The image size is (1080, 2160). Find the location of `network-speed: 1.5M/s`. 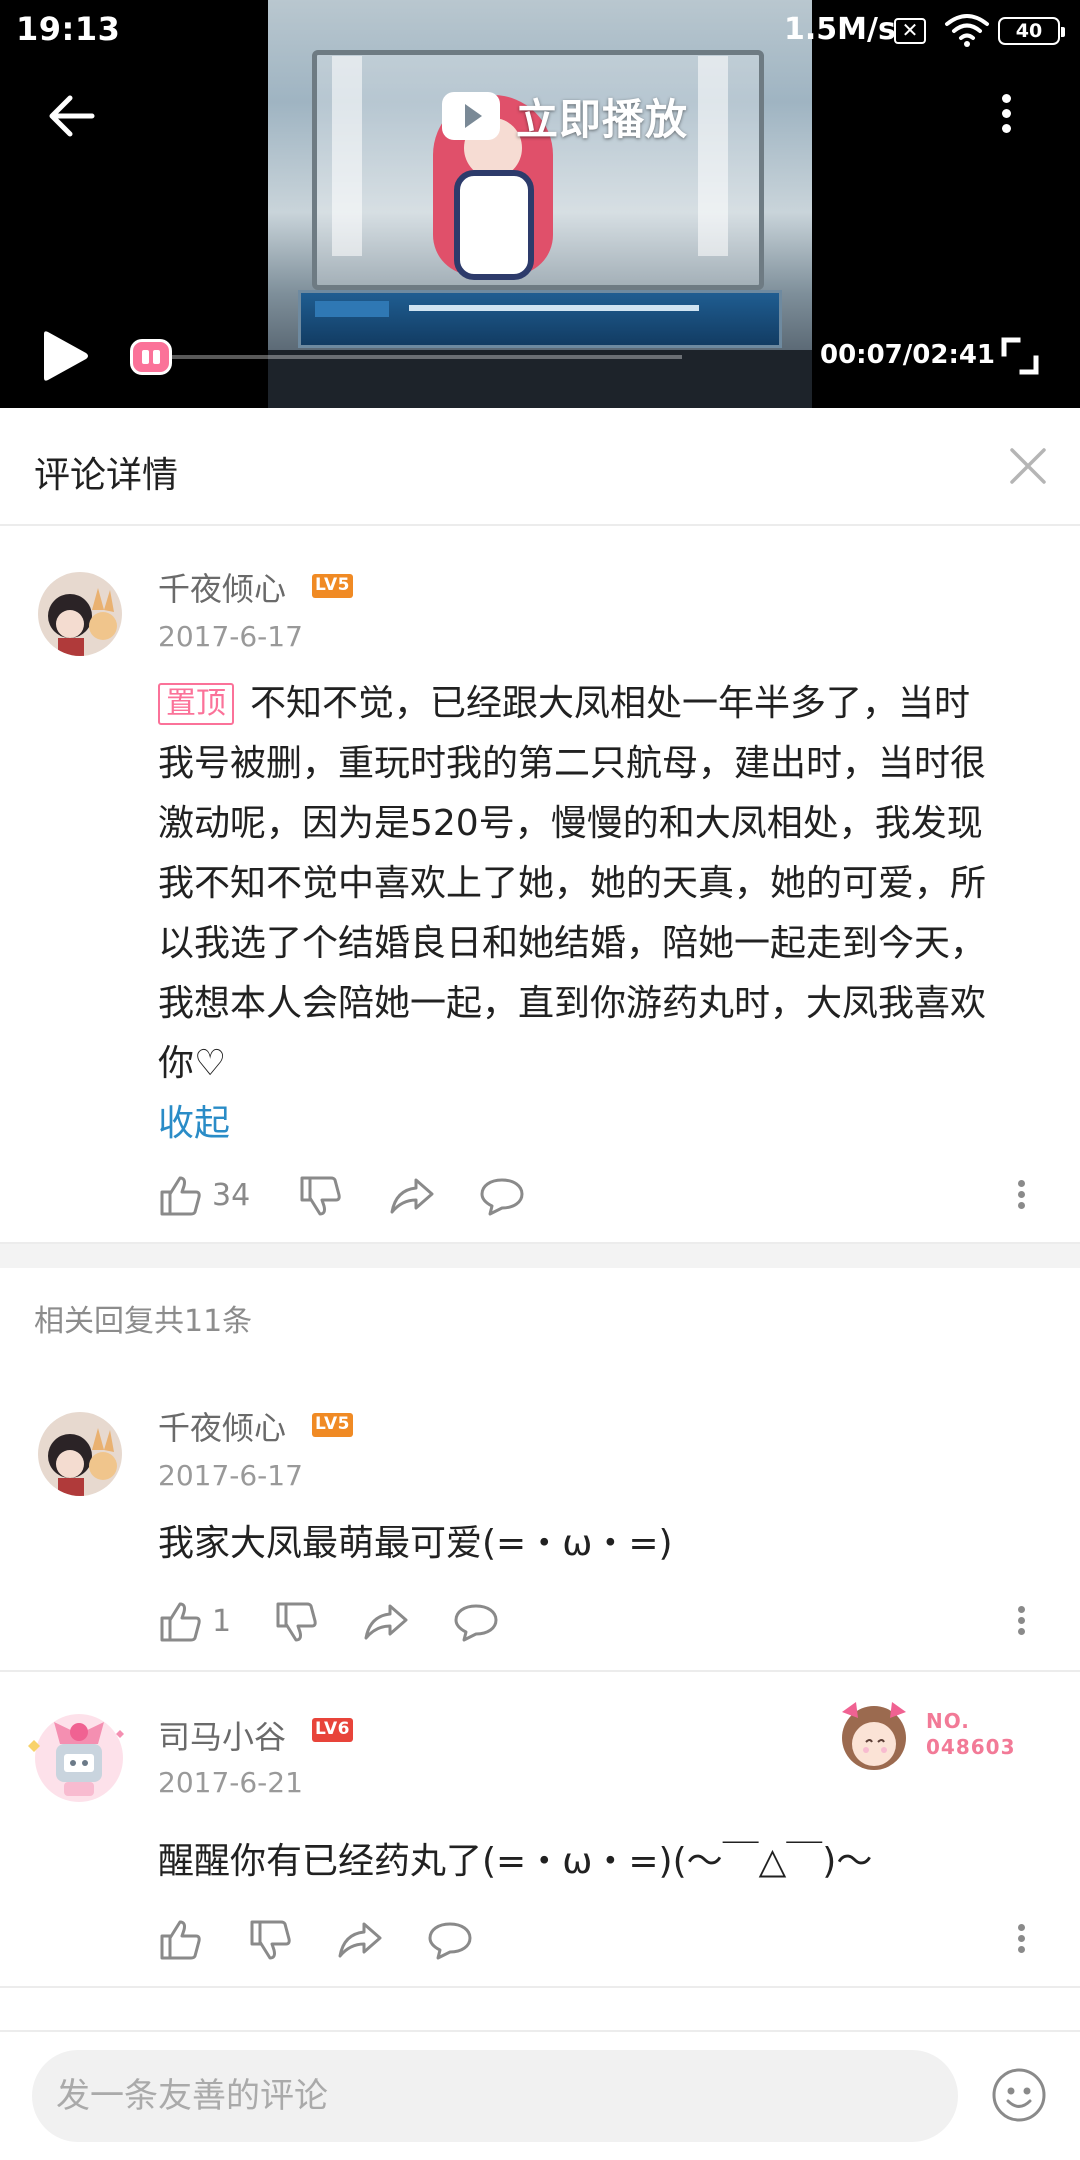

network-speed: 1.5M/s is located at coordinates (840, 29).